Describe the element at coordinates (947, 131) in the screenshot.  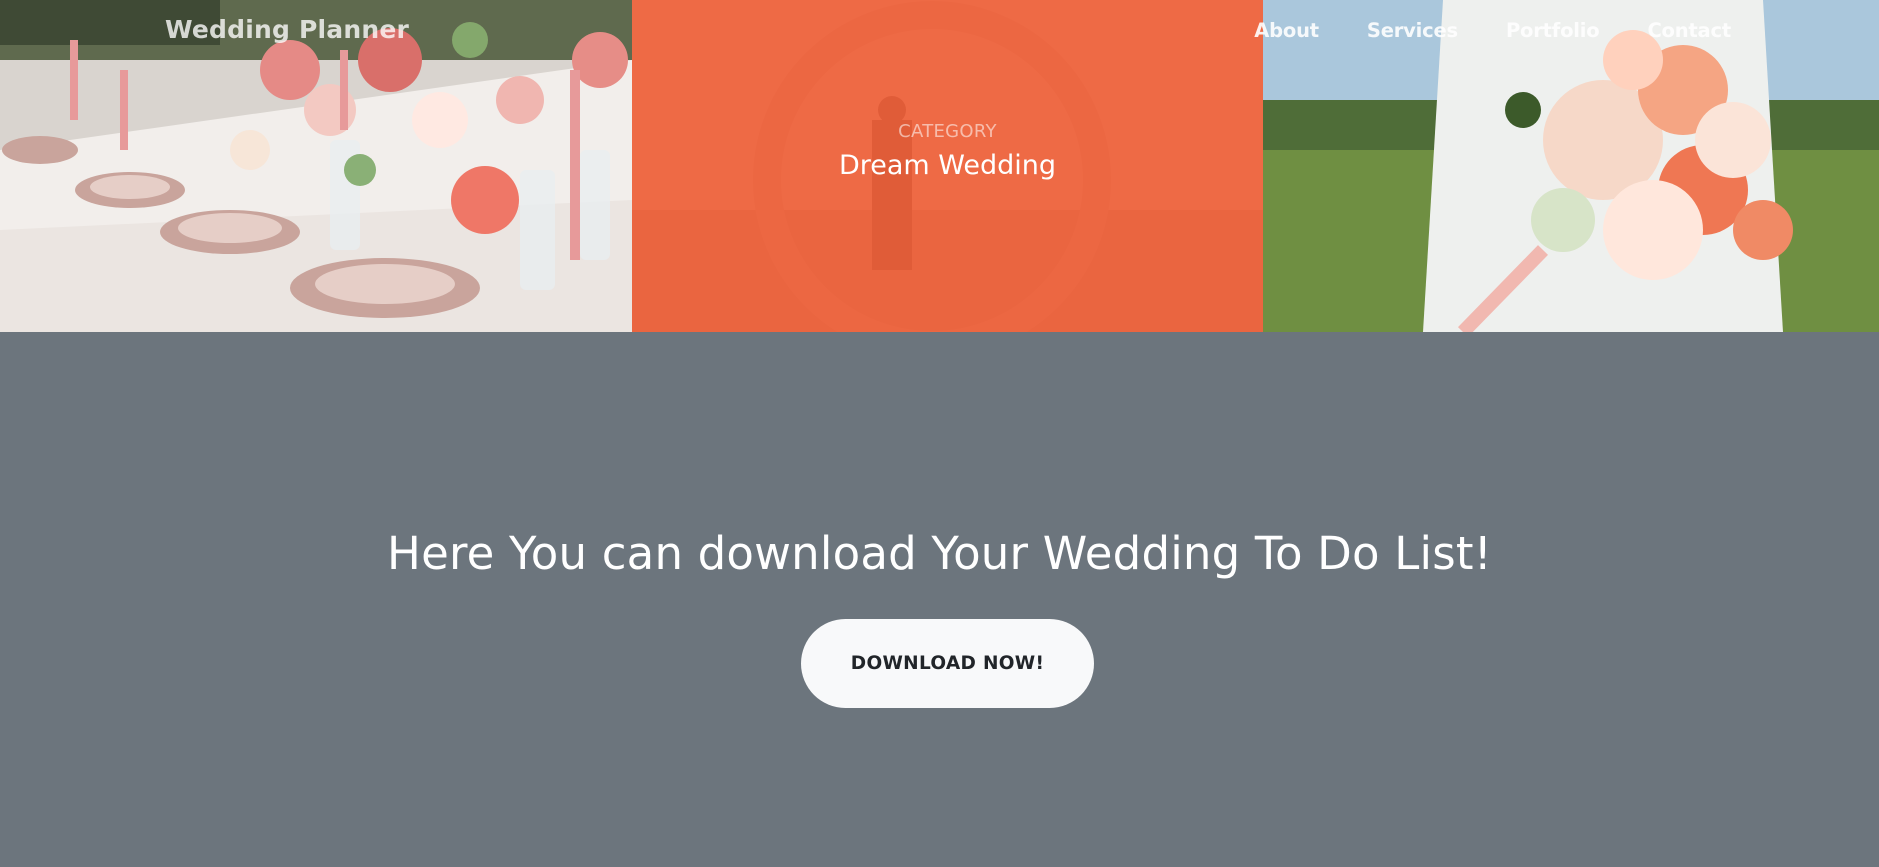
I see `portfolio-category: Category` at that location.